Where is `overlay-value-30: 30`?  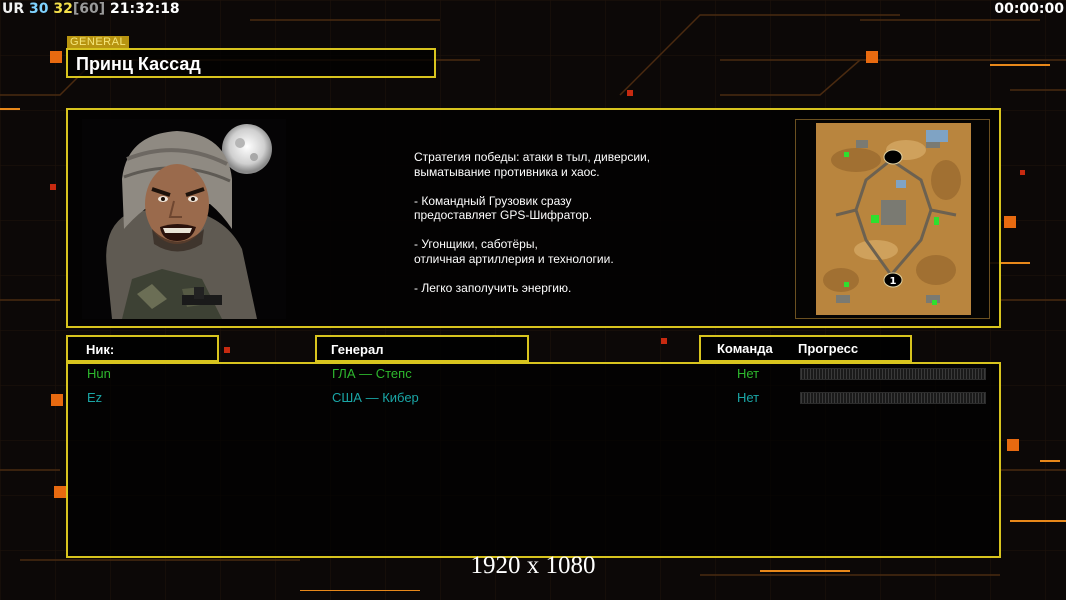
overlay-value-30: 30 is located at coordinates (39, 9).